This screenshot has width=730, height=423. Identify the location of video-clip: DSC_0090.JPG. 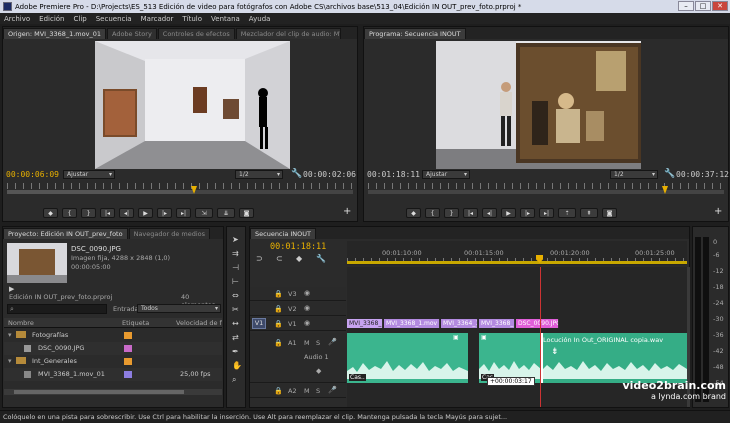
(537, 323).